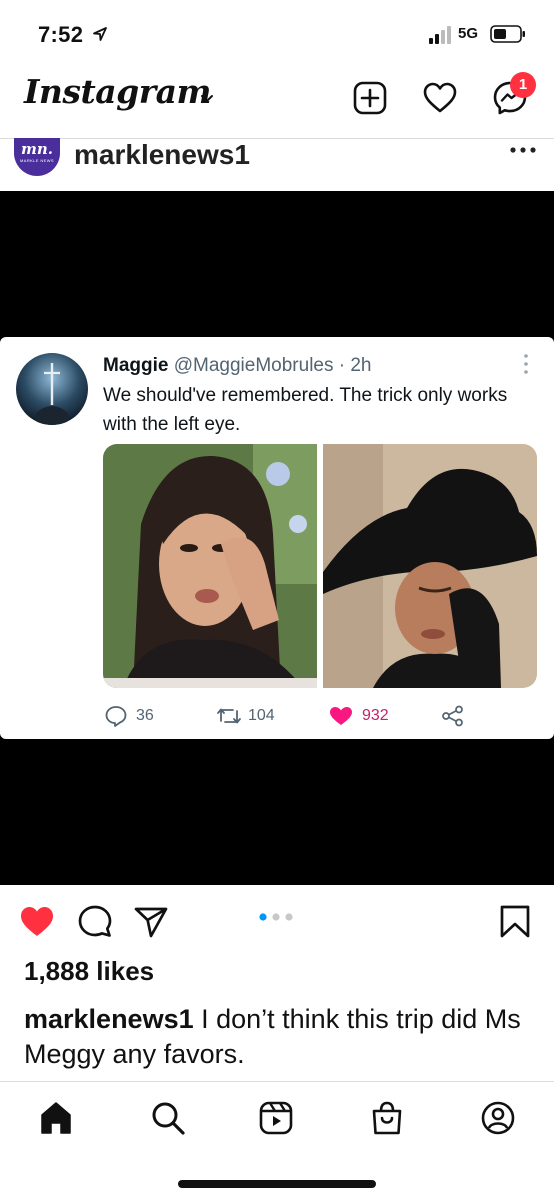 The width and height of the screenshot is (554, 1200). What do you see at coordinates (523, 150) in the screenshot?
I see `more-options-icon` at bounding box center [523, 150].